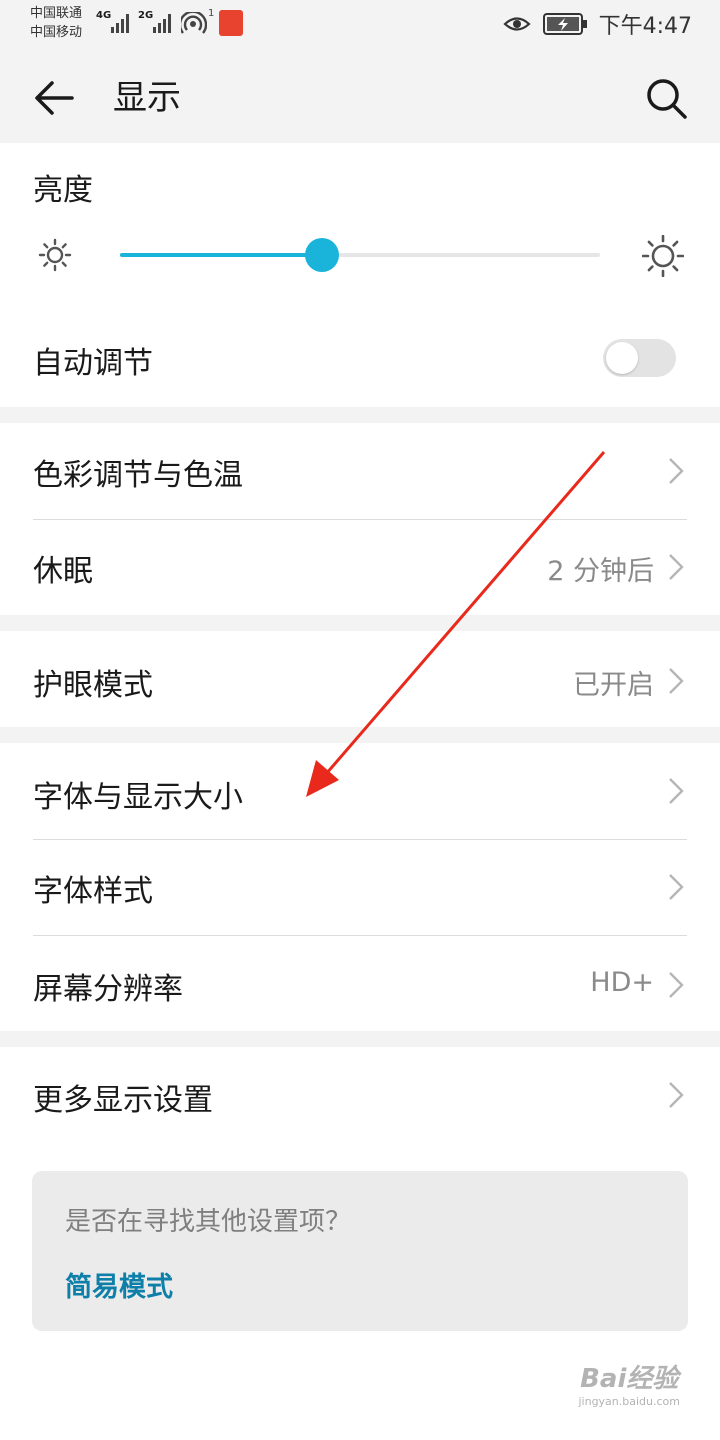 Image resolution: width=720 pixels, height=1440 pixels. Describe the element at coordinates (93, 685) in the screenshot. I see `eye-comfort-label: 护眼模式` at that location.